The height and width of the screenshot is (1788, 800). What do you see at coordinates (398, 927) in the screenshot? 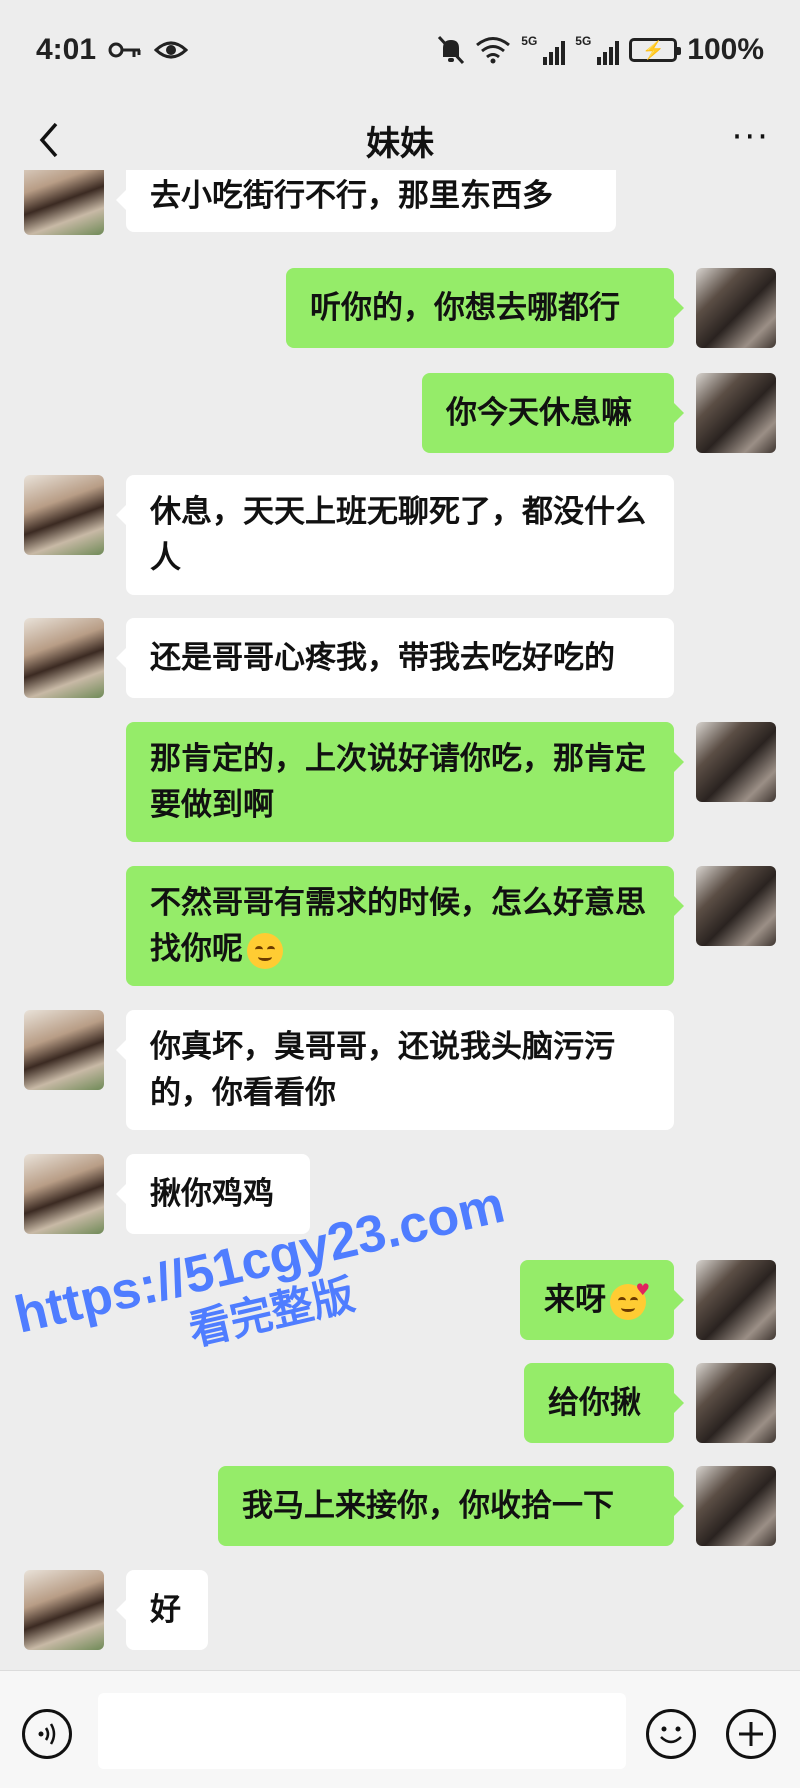
I see `message-text: 不然哥哥有需求的时候，怎么好意思找你呢` at bounding box center [398, 927].